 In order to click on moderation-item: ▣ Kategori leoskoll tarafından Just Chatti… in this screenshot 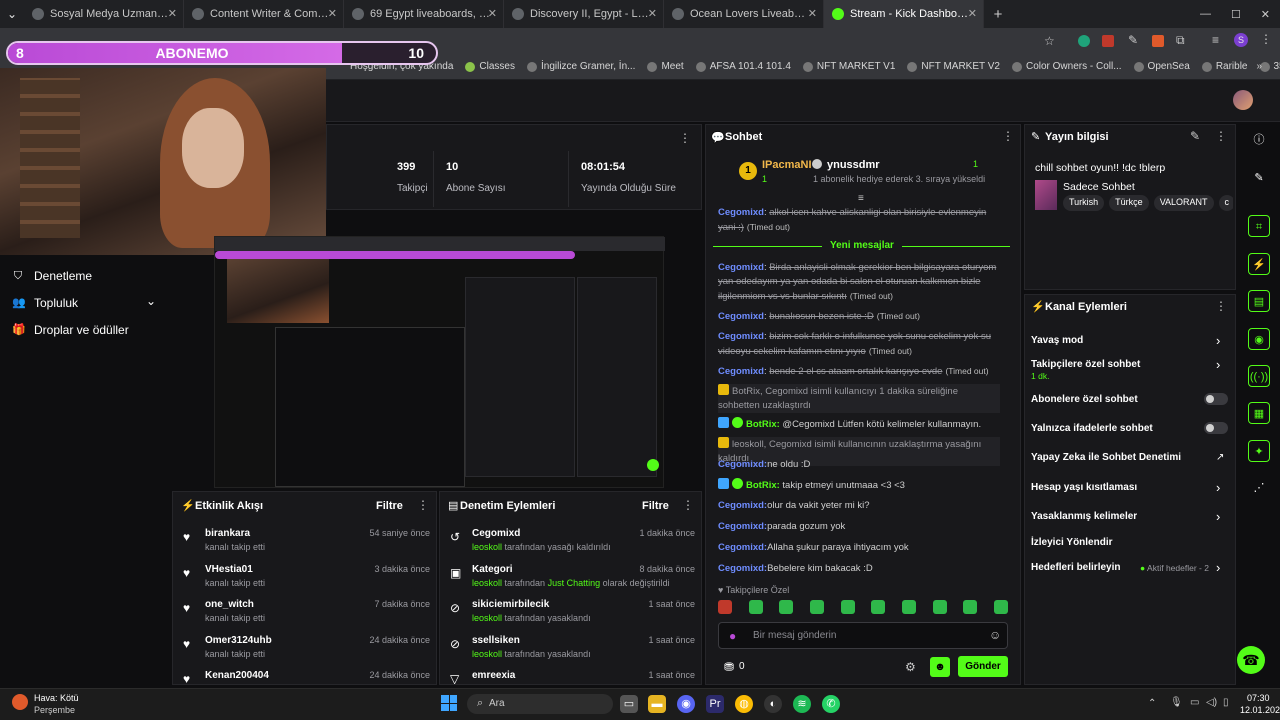, I will do `click(570, 578)`.